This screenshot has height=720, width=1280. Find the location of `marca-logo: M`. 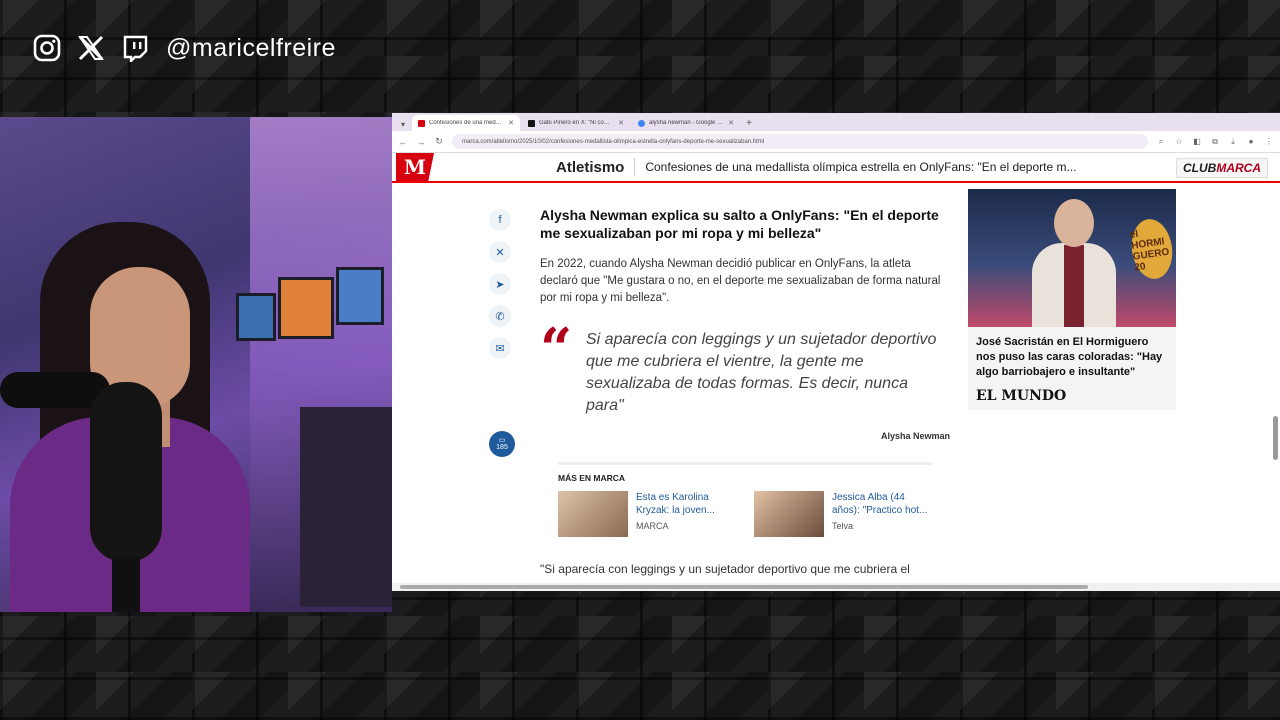

marca-logo: M is located at coordinates (415, 167).